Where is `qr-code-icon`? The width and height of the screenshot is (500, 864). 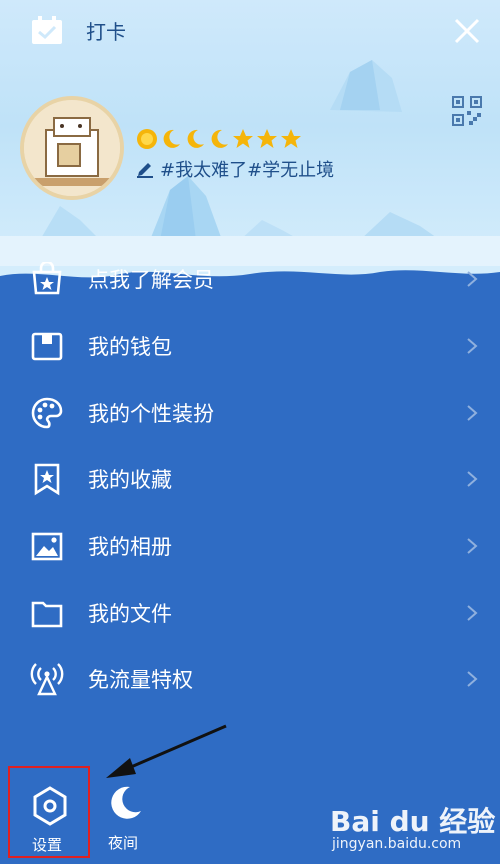
qr-code-icon is located at coordinates (467, 111).